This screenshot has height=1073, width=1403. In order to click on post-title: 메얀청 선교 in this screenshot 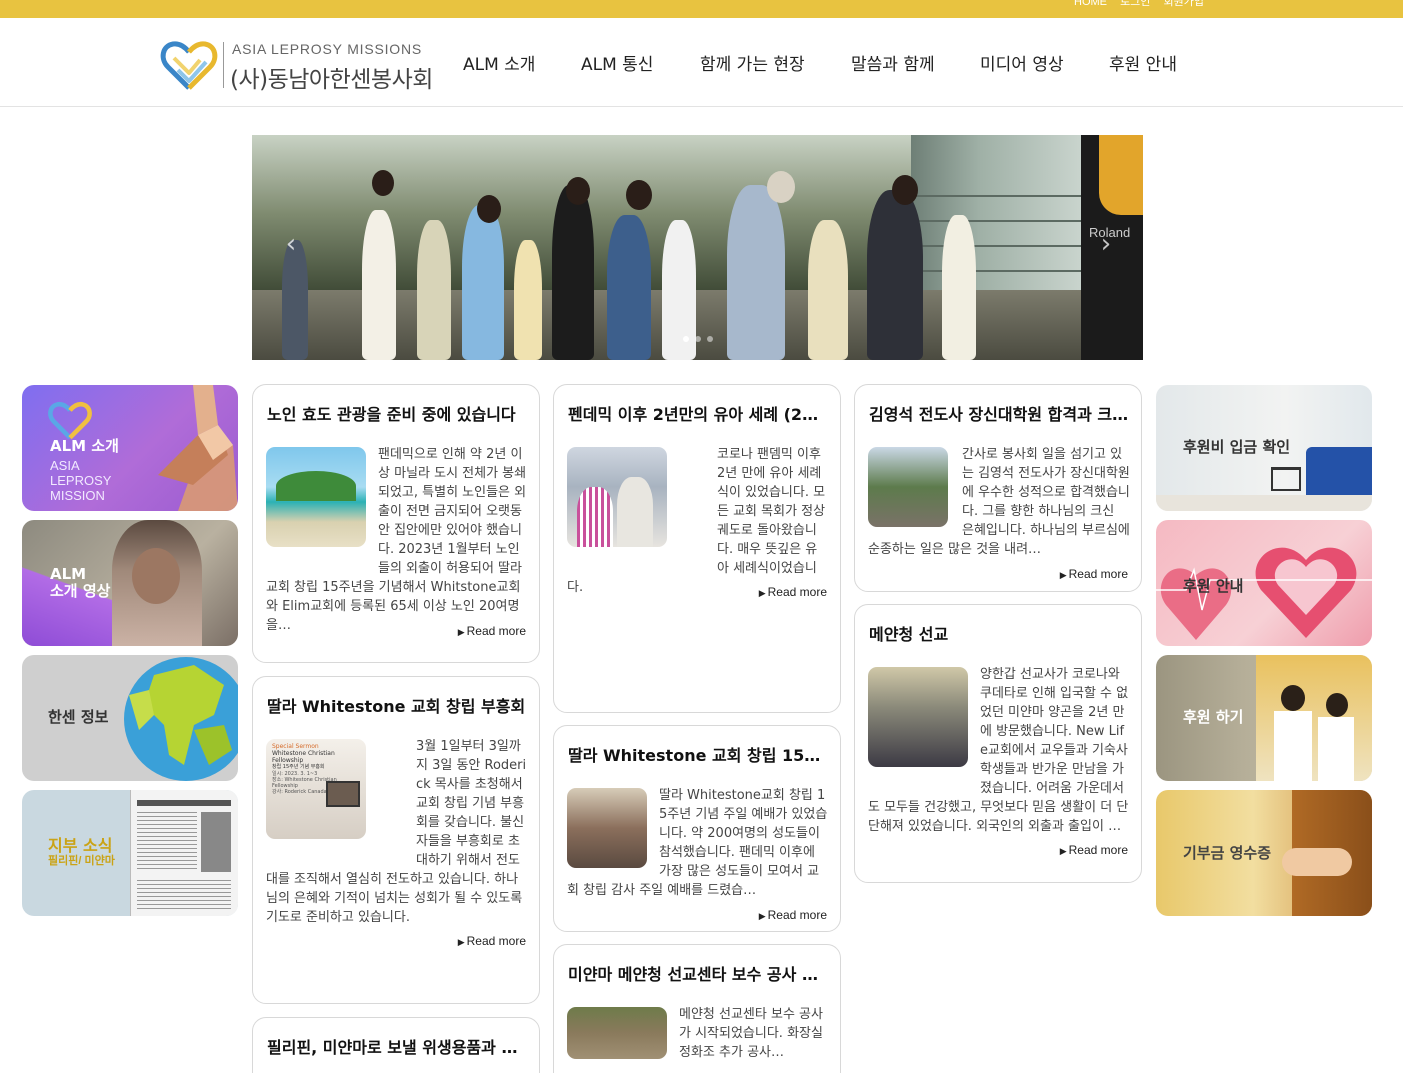, I will do `click(999, 633)`.